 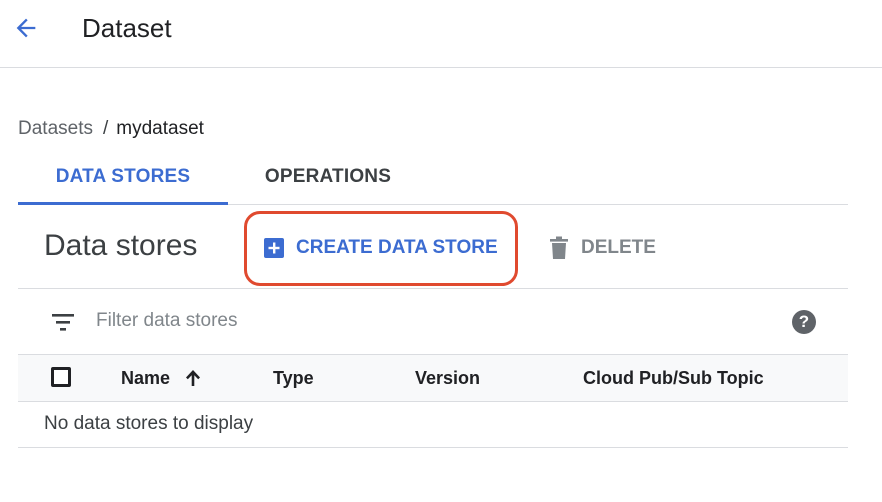 I want to click on breadcrumb: Datasets / mydataset, so click(x=111, y=129).